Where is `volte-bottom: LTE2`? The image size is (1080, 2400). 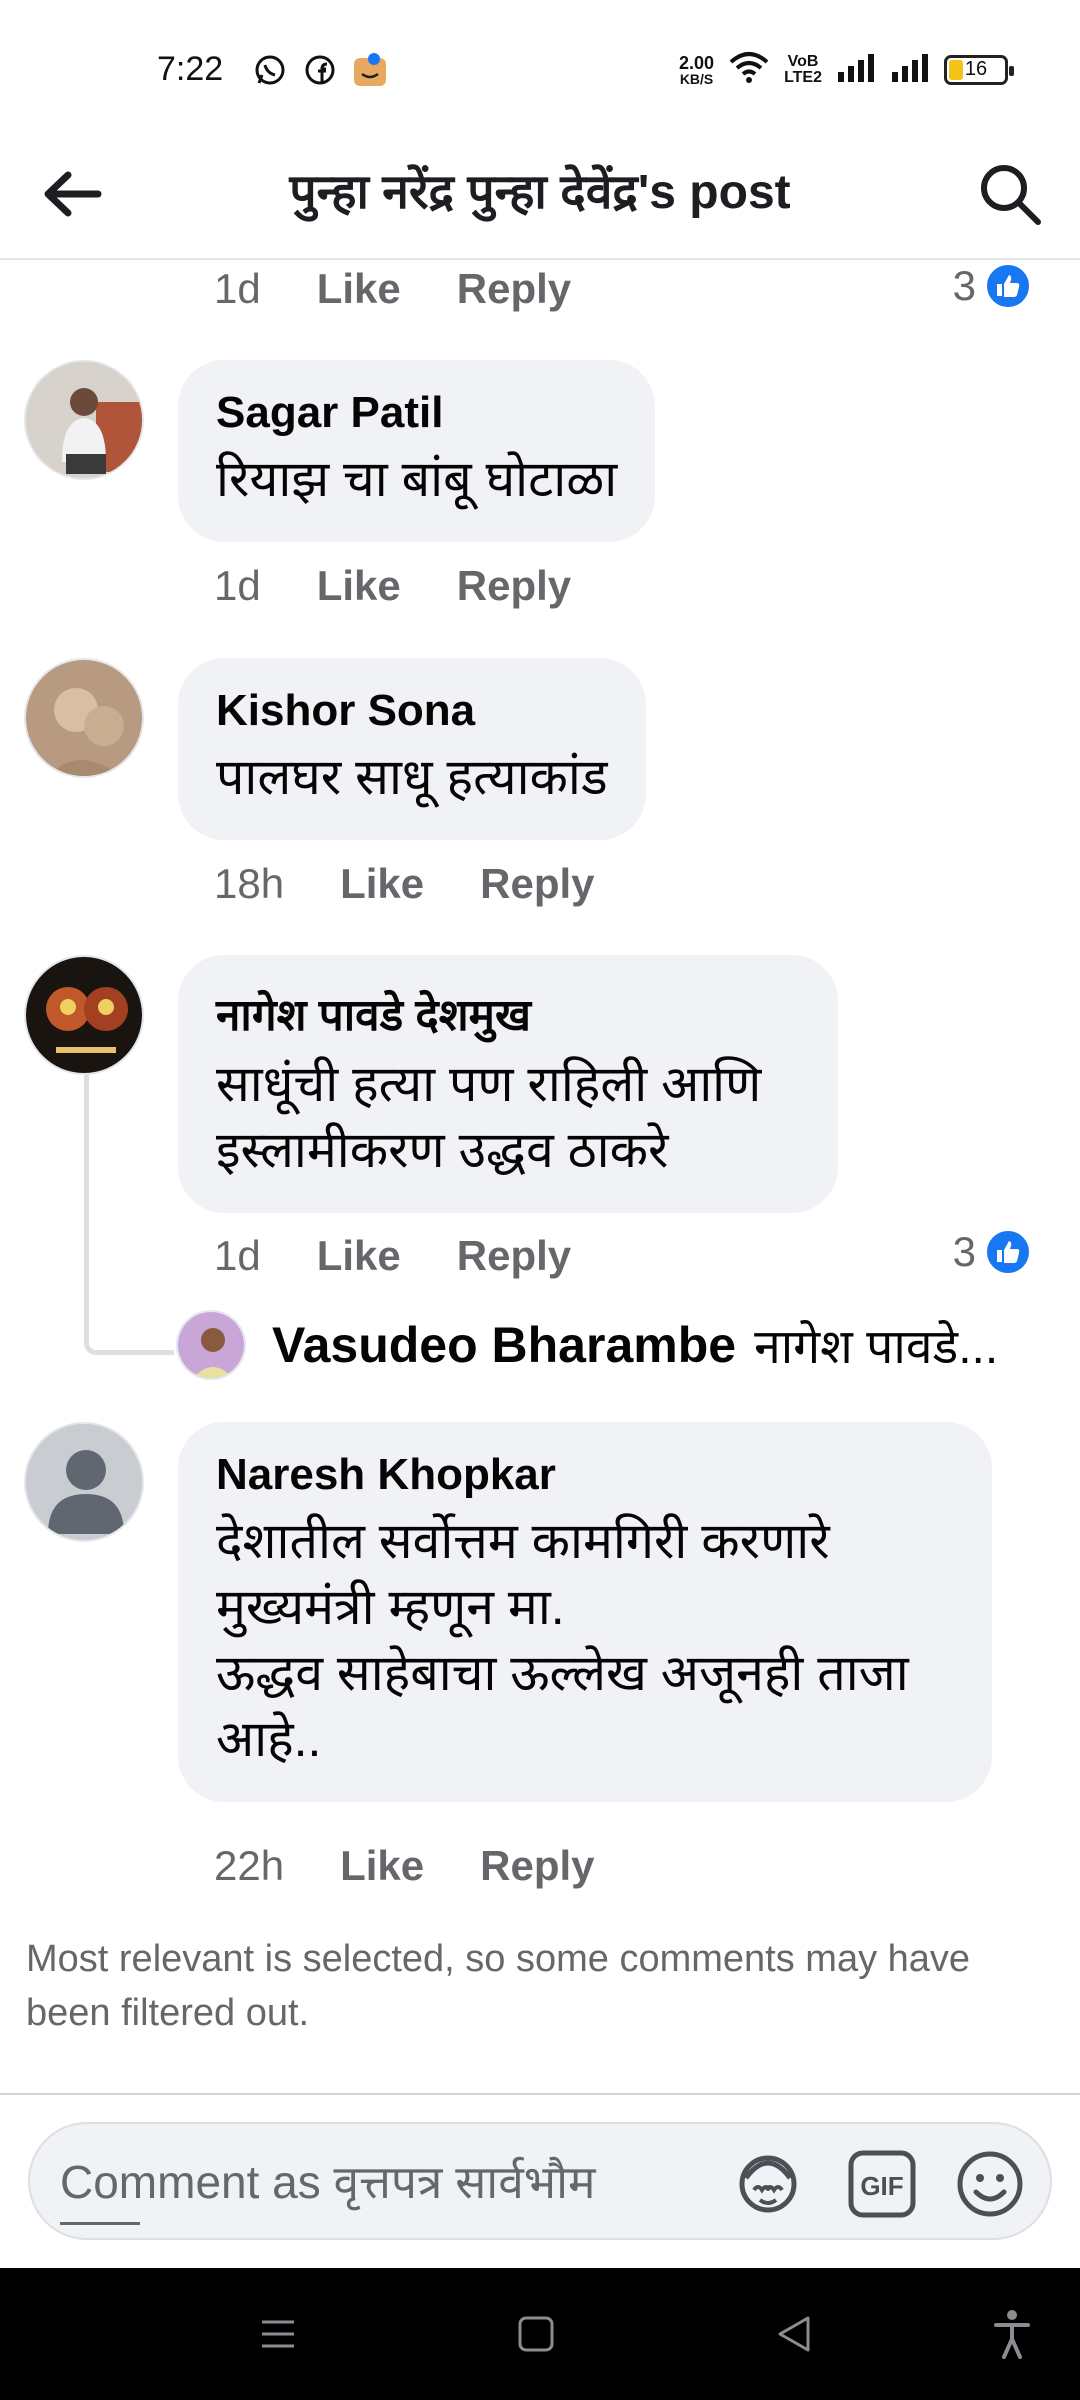 volte-bottom: LTE2 is located at coordinates (803, 77).